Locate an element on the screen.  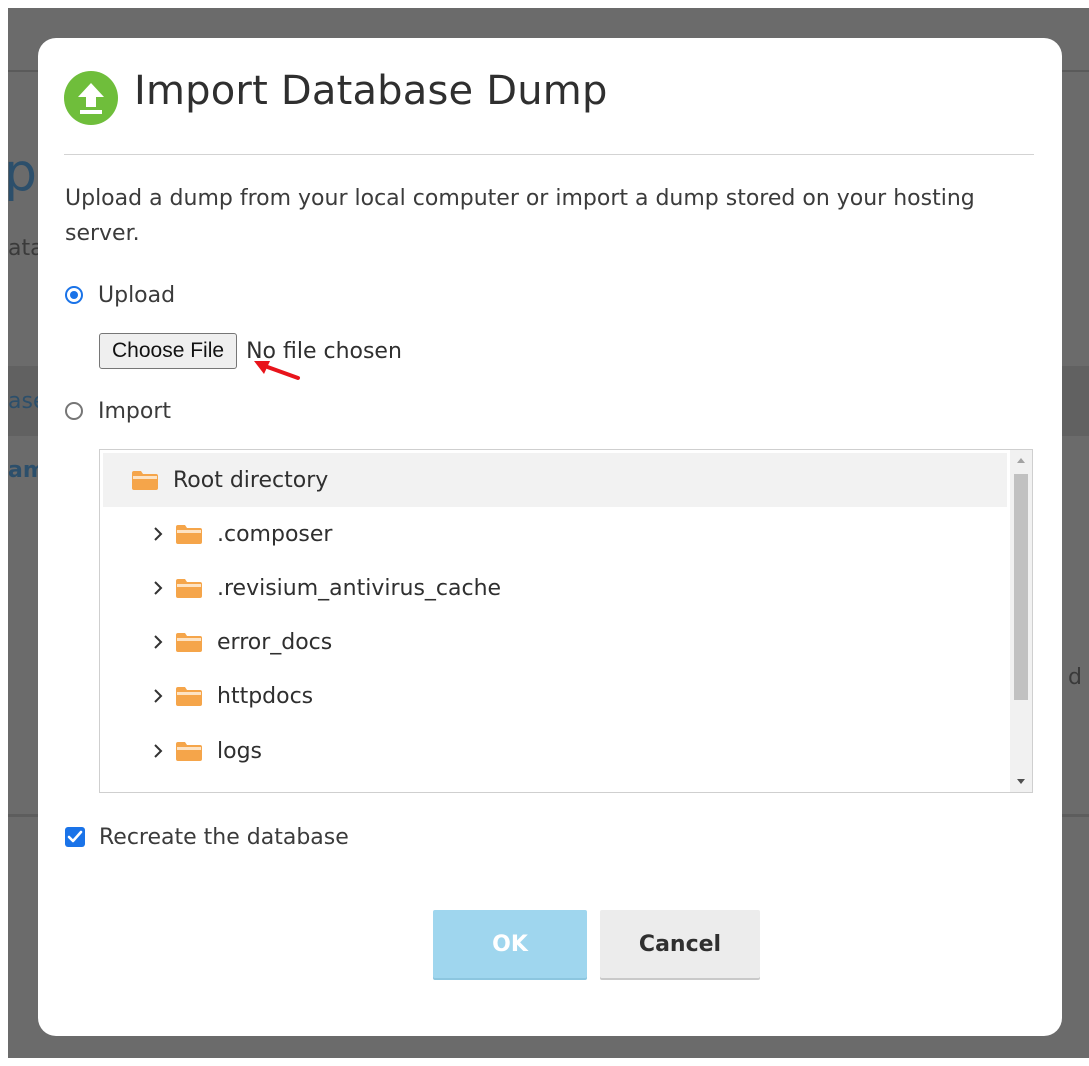
tree-item: .composer is located at coordinates (555, 534).